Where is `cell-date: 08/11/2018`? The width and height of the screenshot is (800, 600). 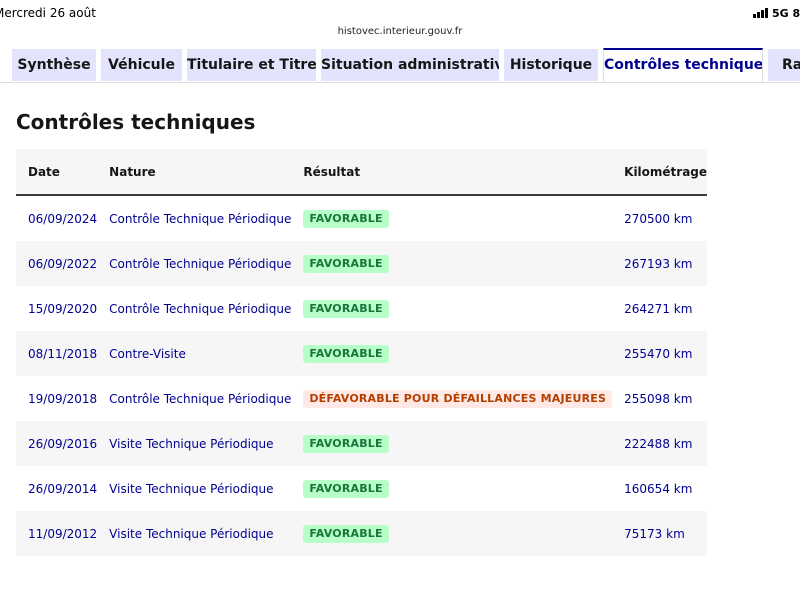
cell-date: 08/11/2018 is located at coordinates (57, 353).